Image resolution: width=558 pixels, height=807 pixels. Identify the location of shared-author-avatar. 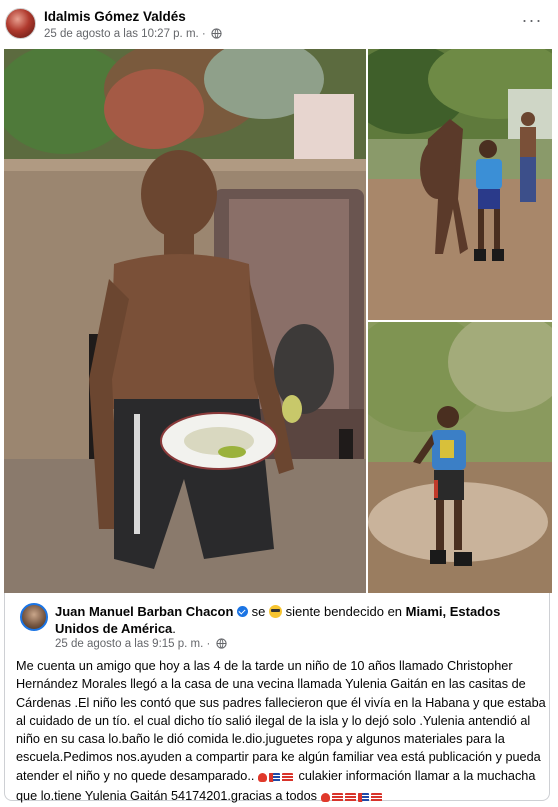
(34, 617).